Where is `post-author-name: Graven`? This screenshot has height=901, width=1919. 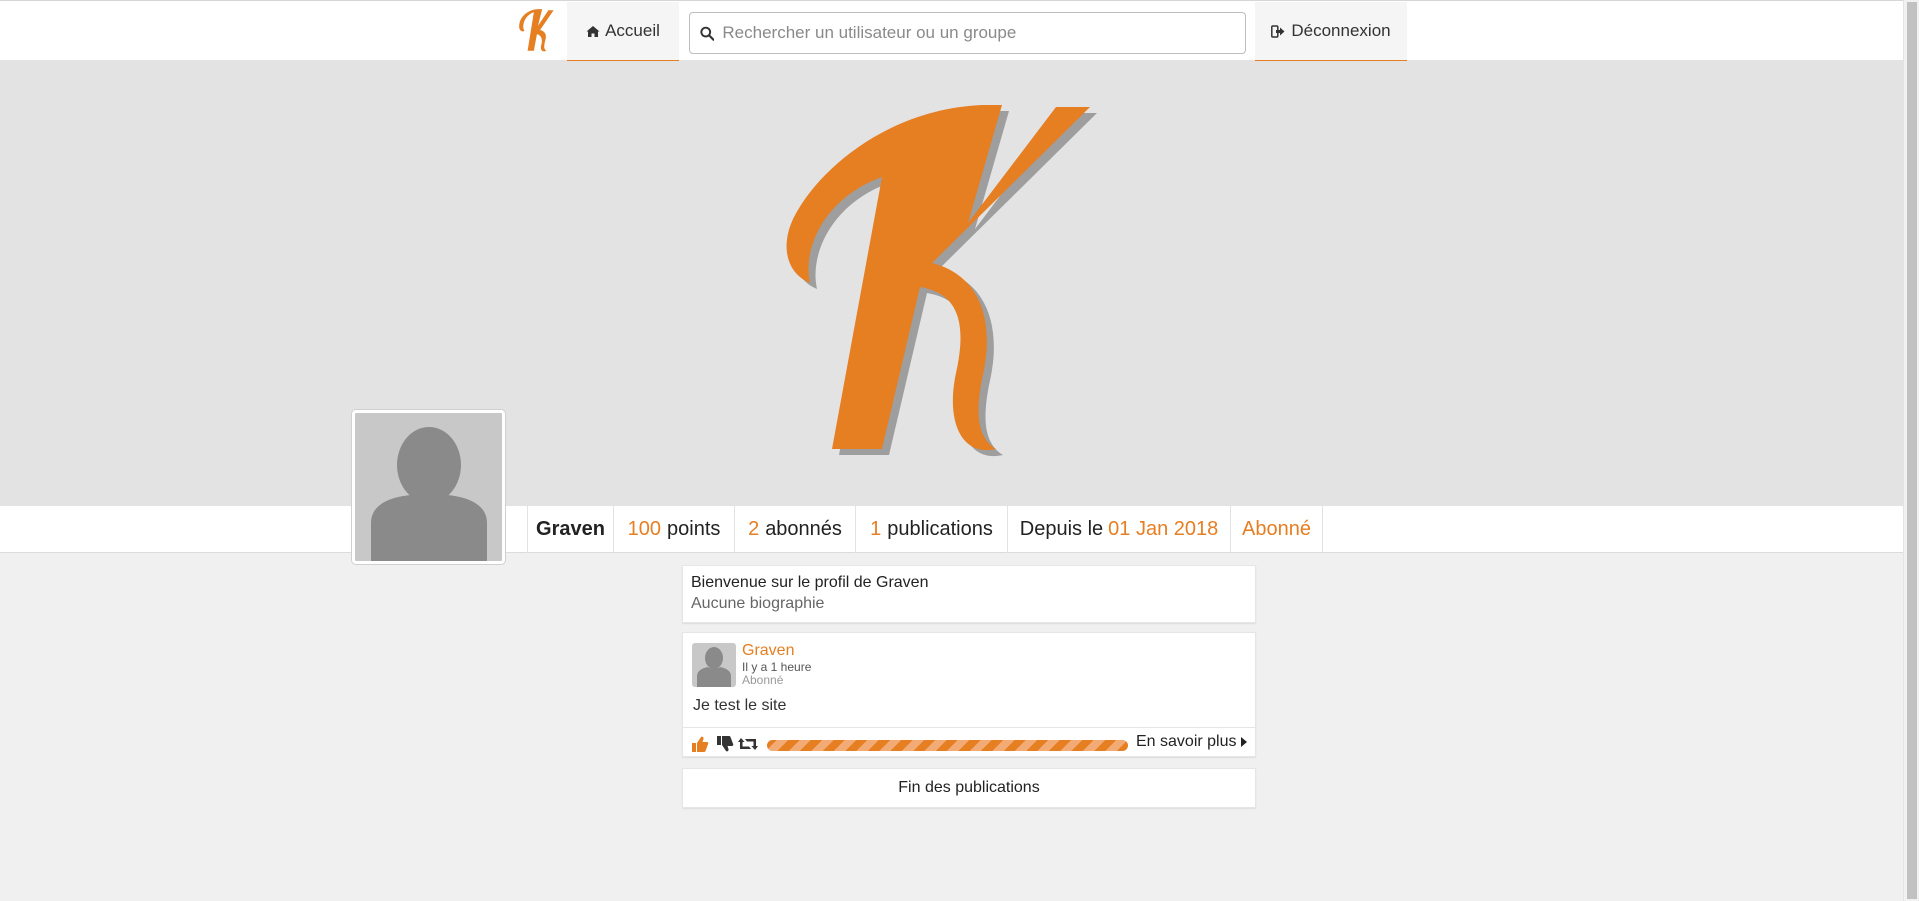
post-author-name: Graven is located at coordinates (768, 651).